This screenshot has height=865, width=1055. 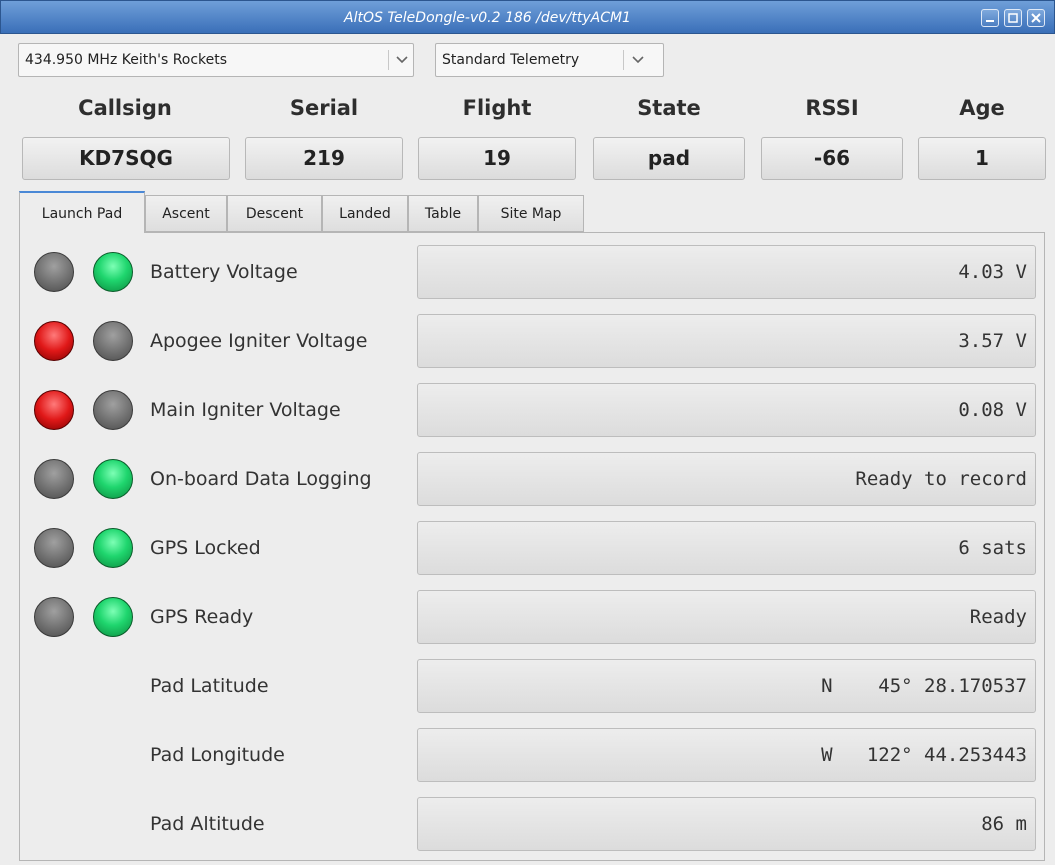 I want to click on row-label-apogee-igniter: Apogee Igniter Voltage, so click(x=259, y=341).